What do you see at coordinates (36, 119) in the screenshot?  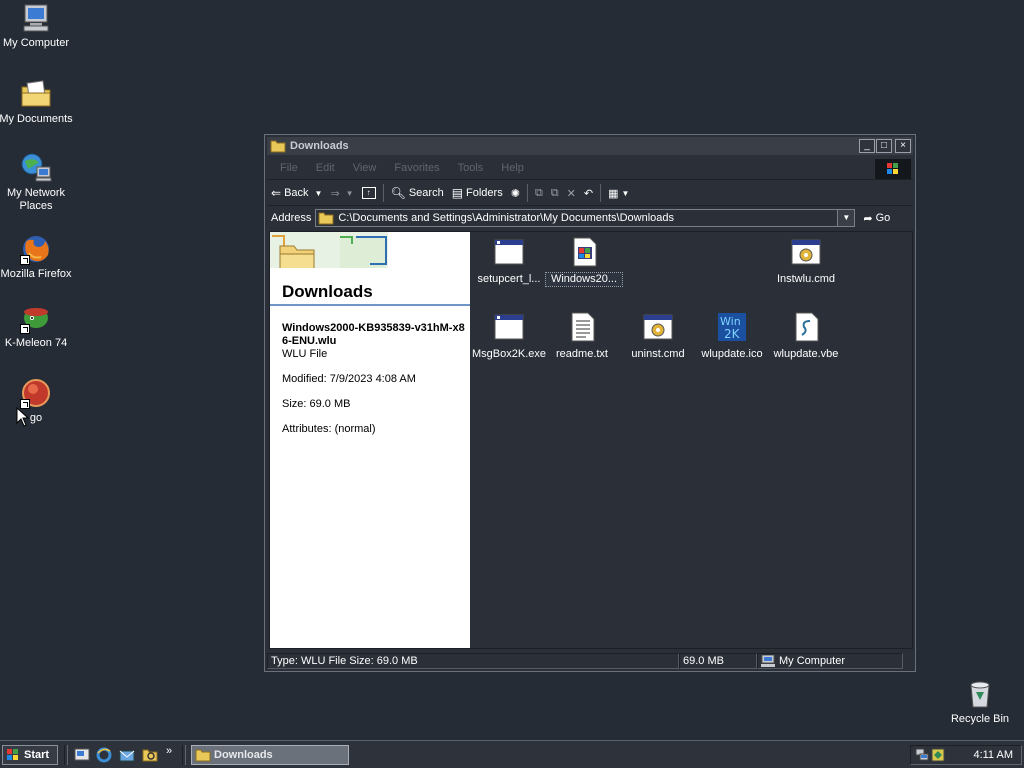 I see `desktop-icon-label: My Documents` at bounding box center [36, 119].